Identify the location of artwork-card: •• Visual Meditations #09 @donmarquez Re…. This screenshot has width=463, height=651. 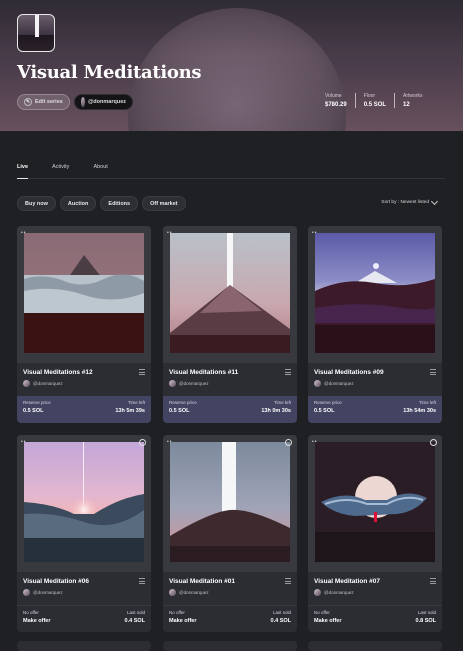
(375, 324).